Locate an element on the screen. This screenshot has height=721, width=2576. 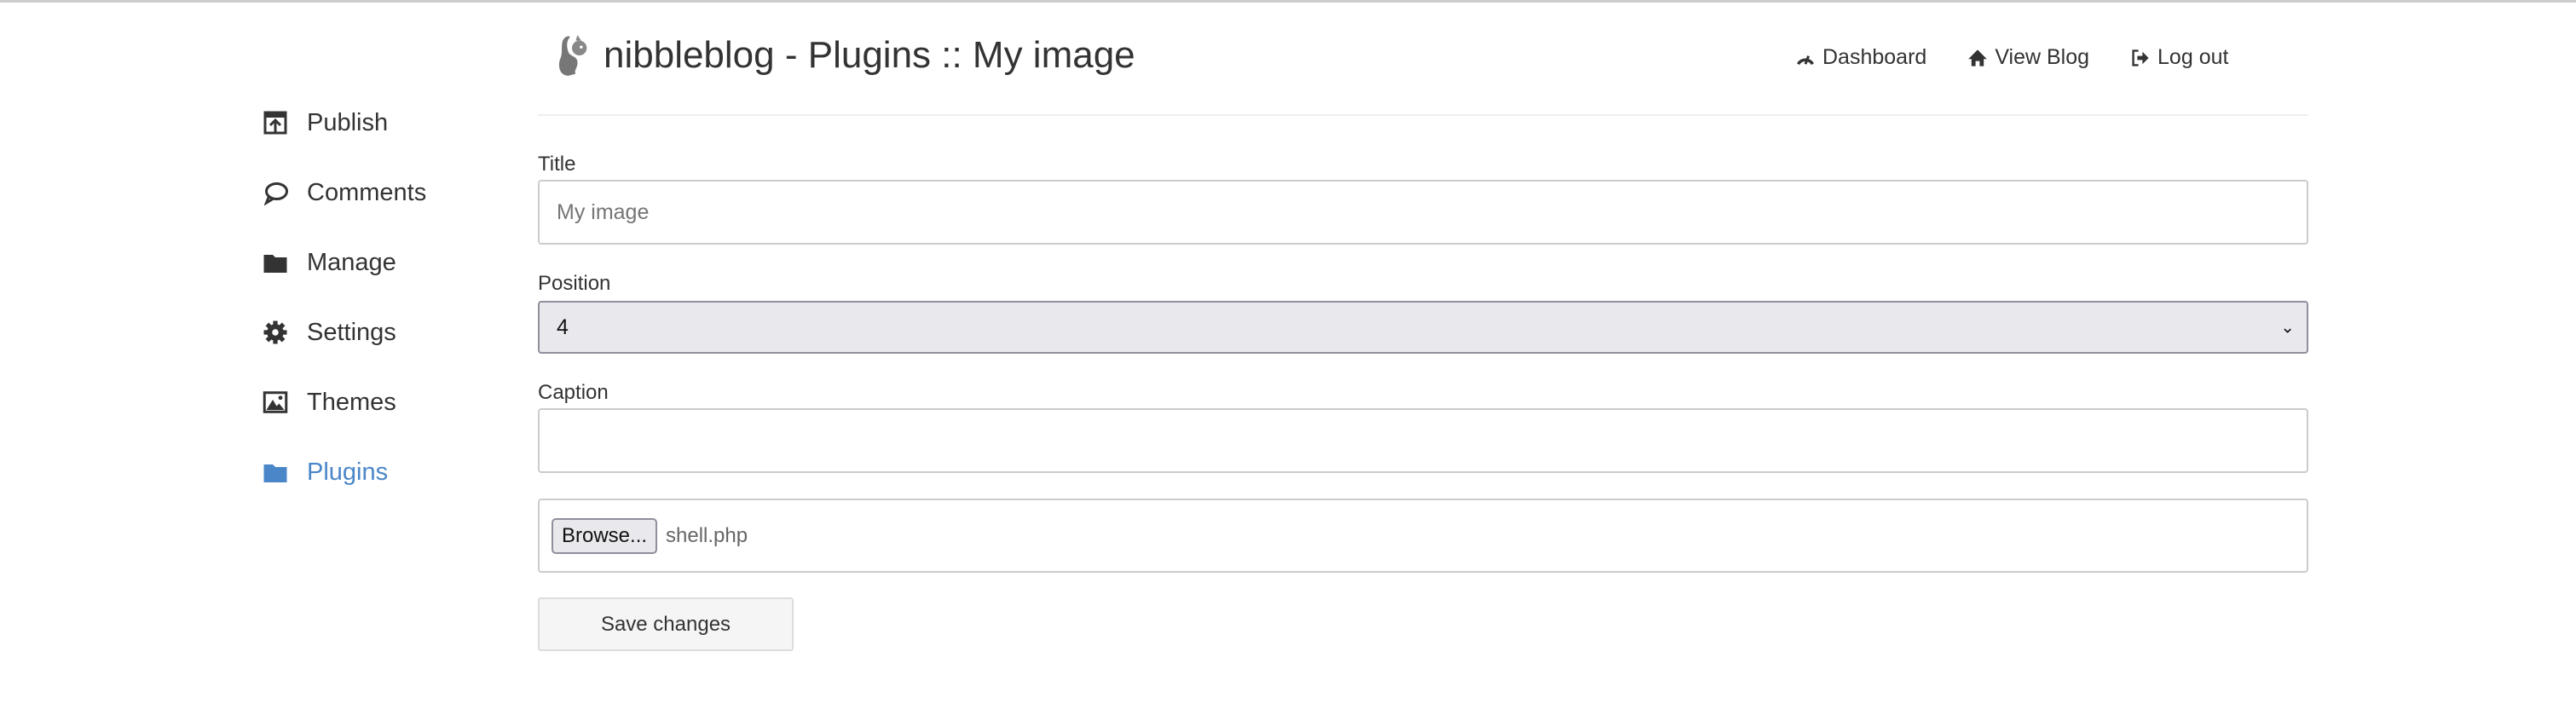
save-changes-button: Save changes is located at coordinates (666, 624).